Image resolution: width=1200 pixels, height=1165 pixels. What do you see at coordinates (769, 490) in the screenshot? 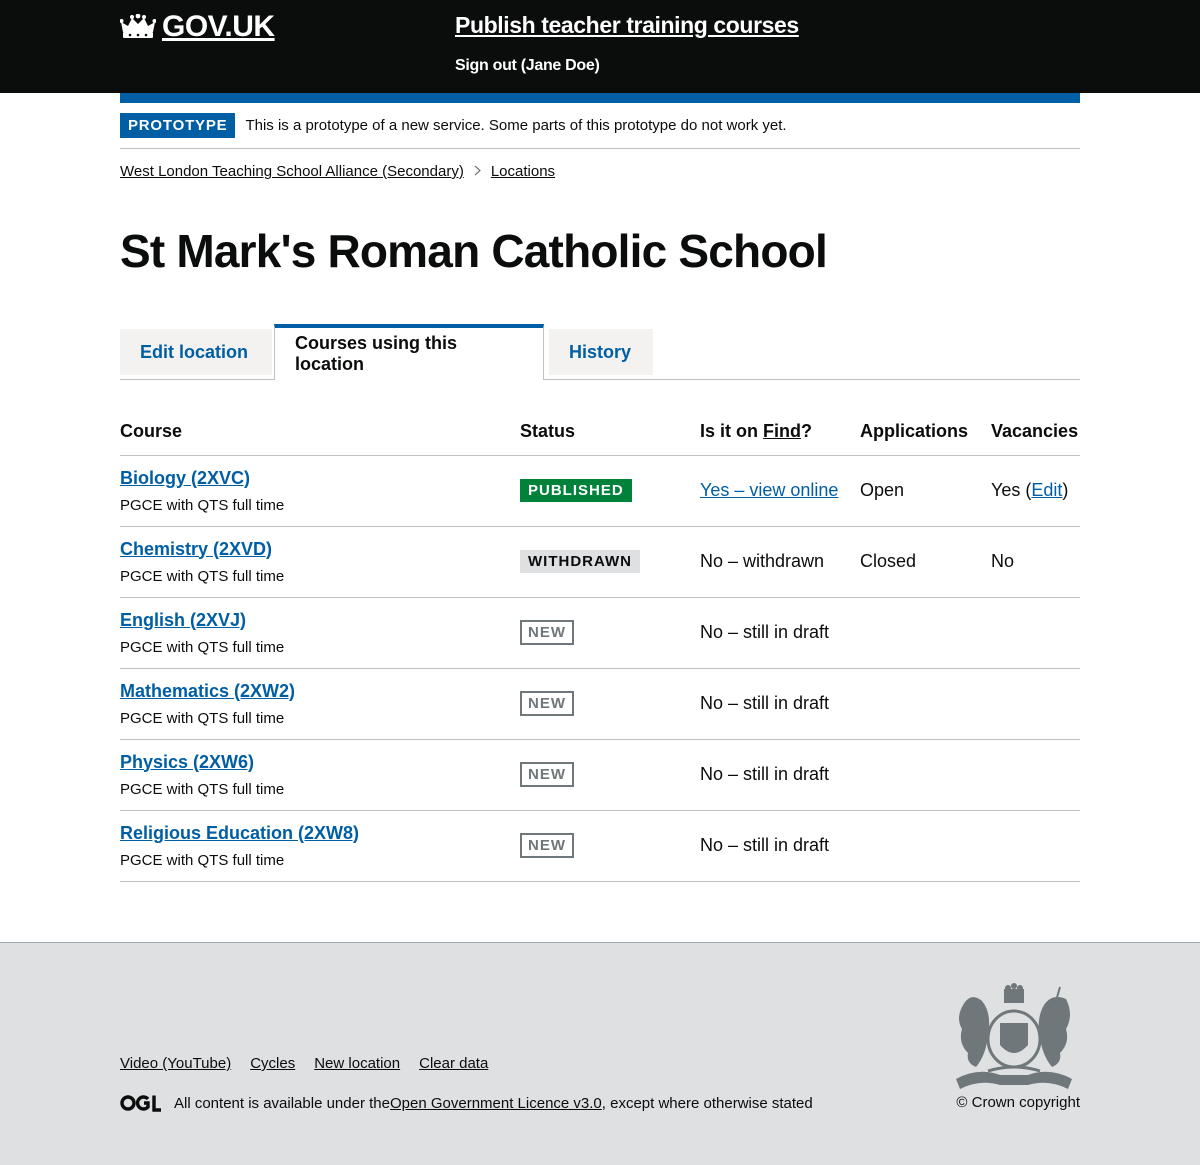
I see `view-online-link: Yes – view online` at bounding box center [769, 490].